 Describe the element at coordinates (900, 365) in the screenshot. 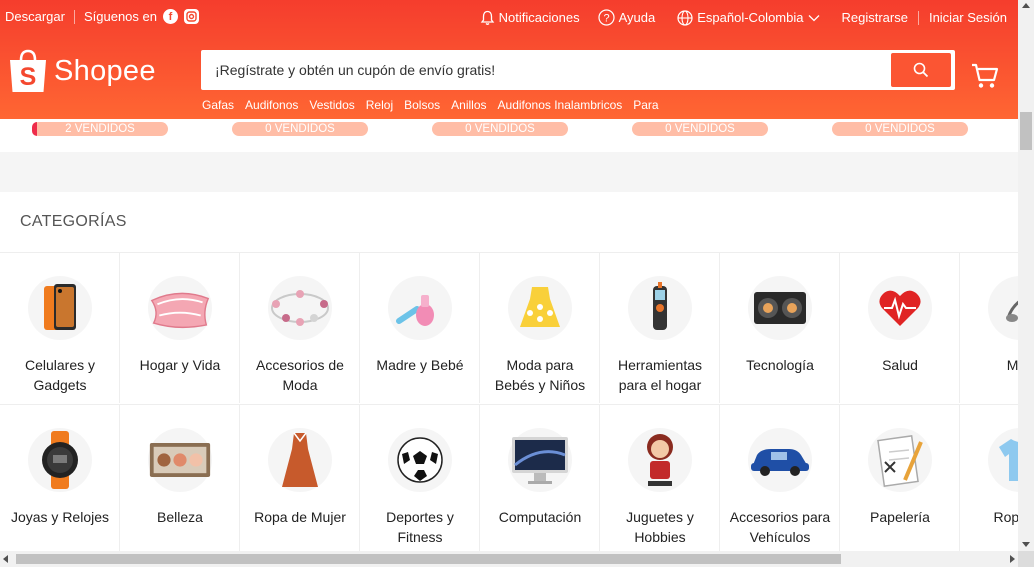

I see `category-label: Salud` at that location.